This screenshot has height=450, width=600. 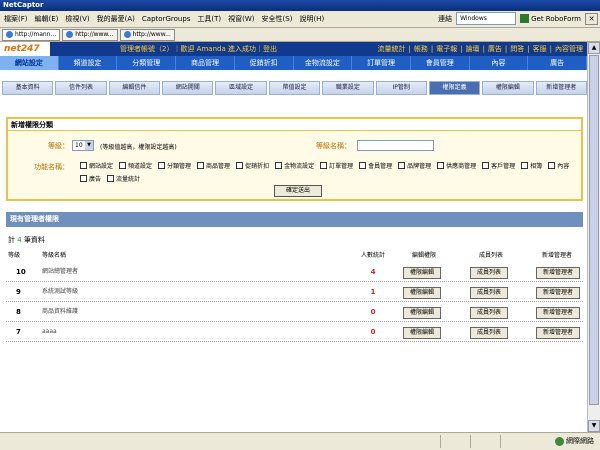 What do you see at coordinates (591, 18) in the screenshot?
I see `close-icon: ✕` at bounding box center [591, 18].